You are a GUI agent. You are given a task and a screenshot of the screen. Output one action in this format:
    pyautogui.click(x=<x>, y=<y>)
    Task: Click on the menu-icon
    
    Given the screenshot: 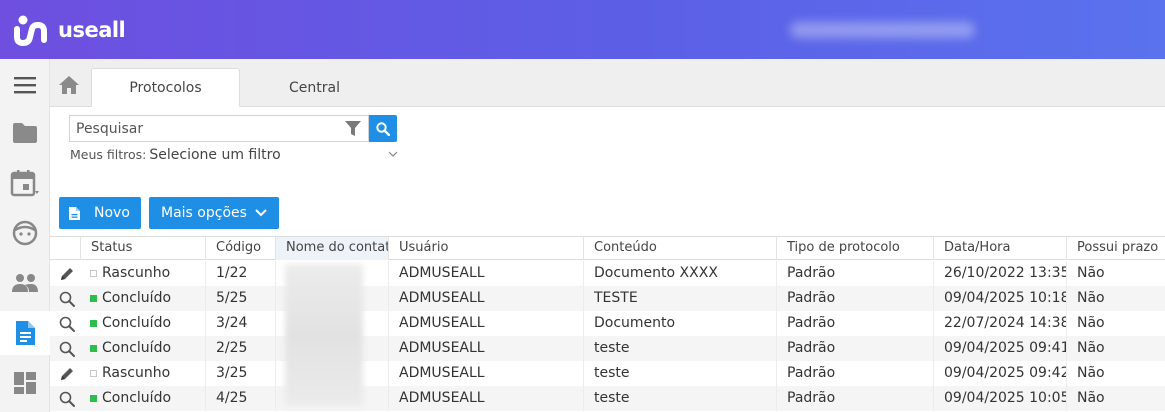 What is the action you would take?
    pyautogui.click(x=25, y=85)
    